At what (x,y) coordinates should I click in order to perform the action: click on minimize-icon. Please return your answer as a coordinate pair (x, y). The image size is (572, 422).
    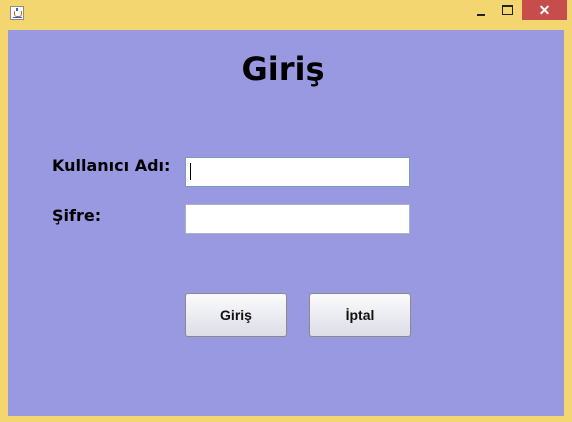
    Looking at the image, I should click on (480, 14).